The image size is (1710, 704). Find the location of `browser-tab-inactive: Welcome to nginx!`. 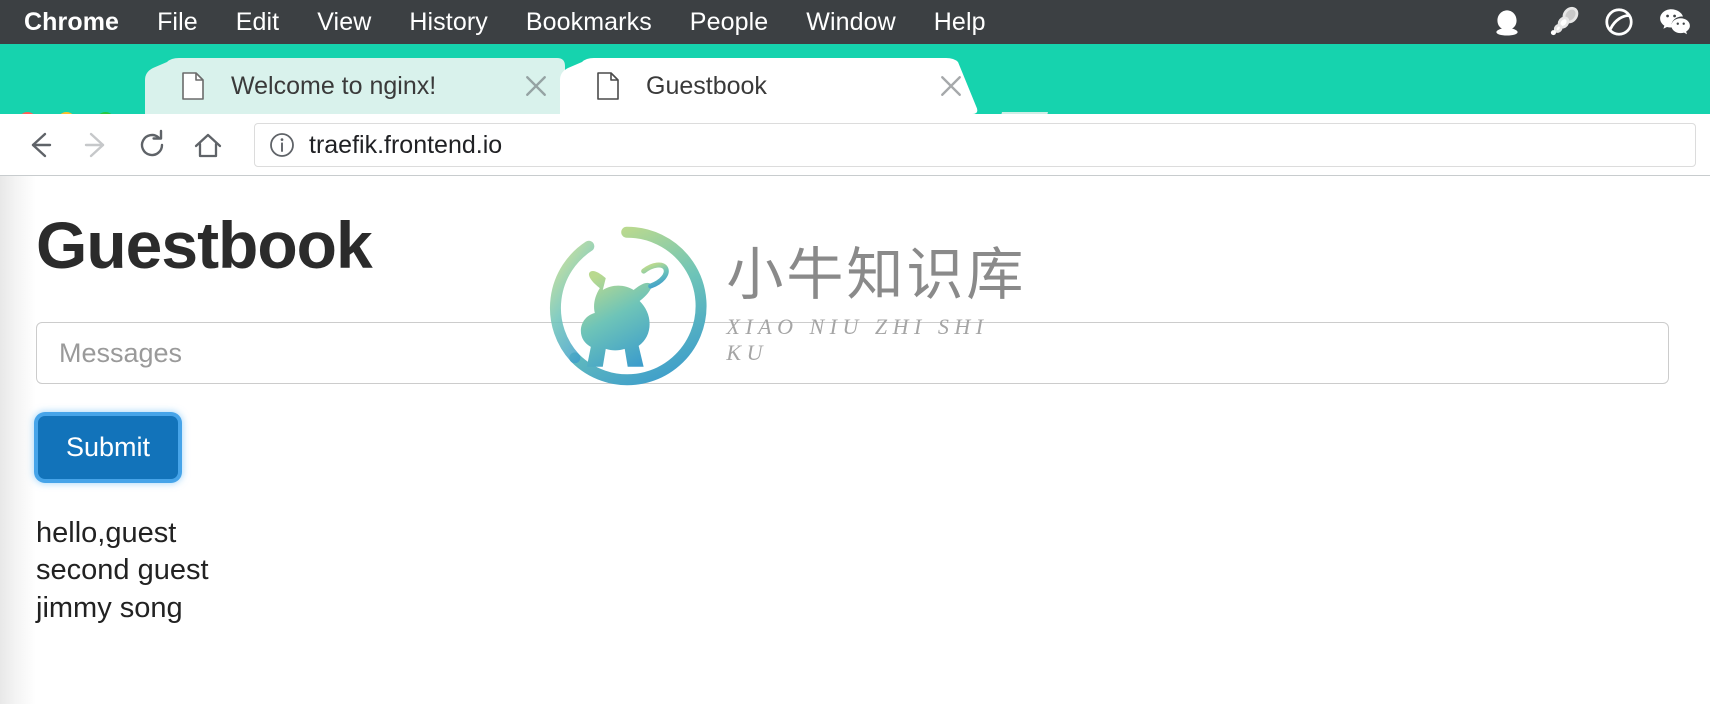

browser-tab-inactive: Welcome to nginx! is located at coordinates (355, 86).